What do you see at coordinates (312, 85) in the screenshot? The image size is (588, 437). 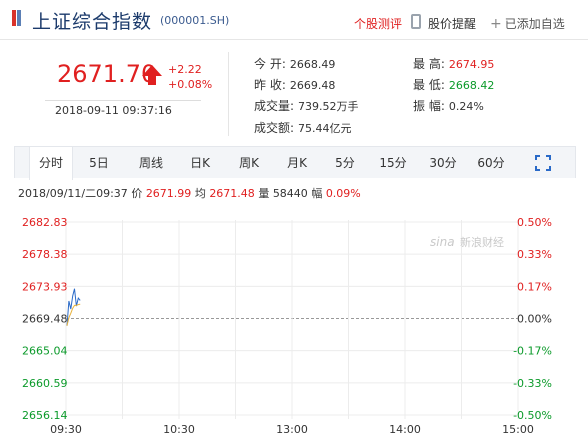 I see `stat-prev-close-value: 2669.48` at bounding box center [312, 85].